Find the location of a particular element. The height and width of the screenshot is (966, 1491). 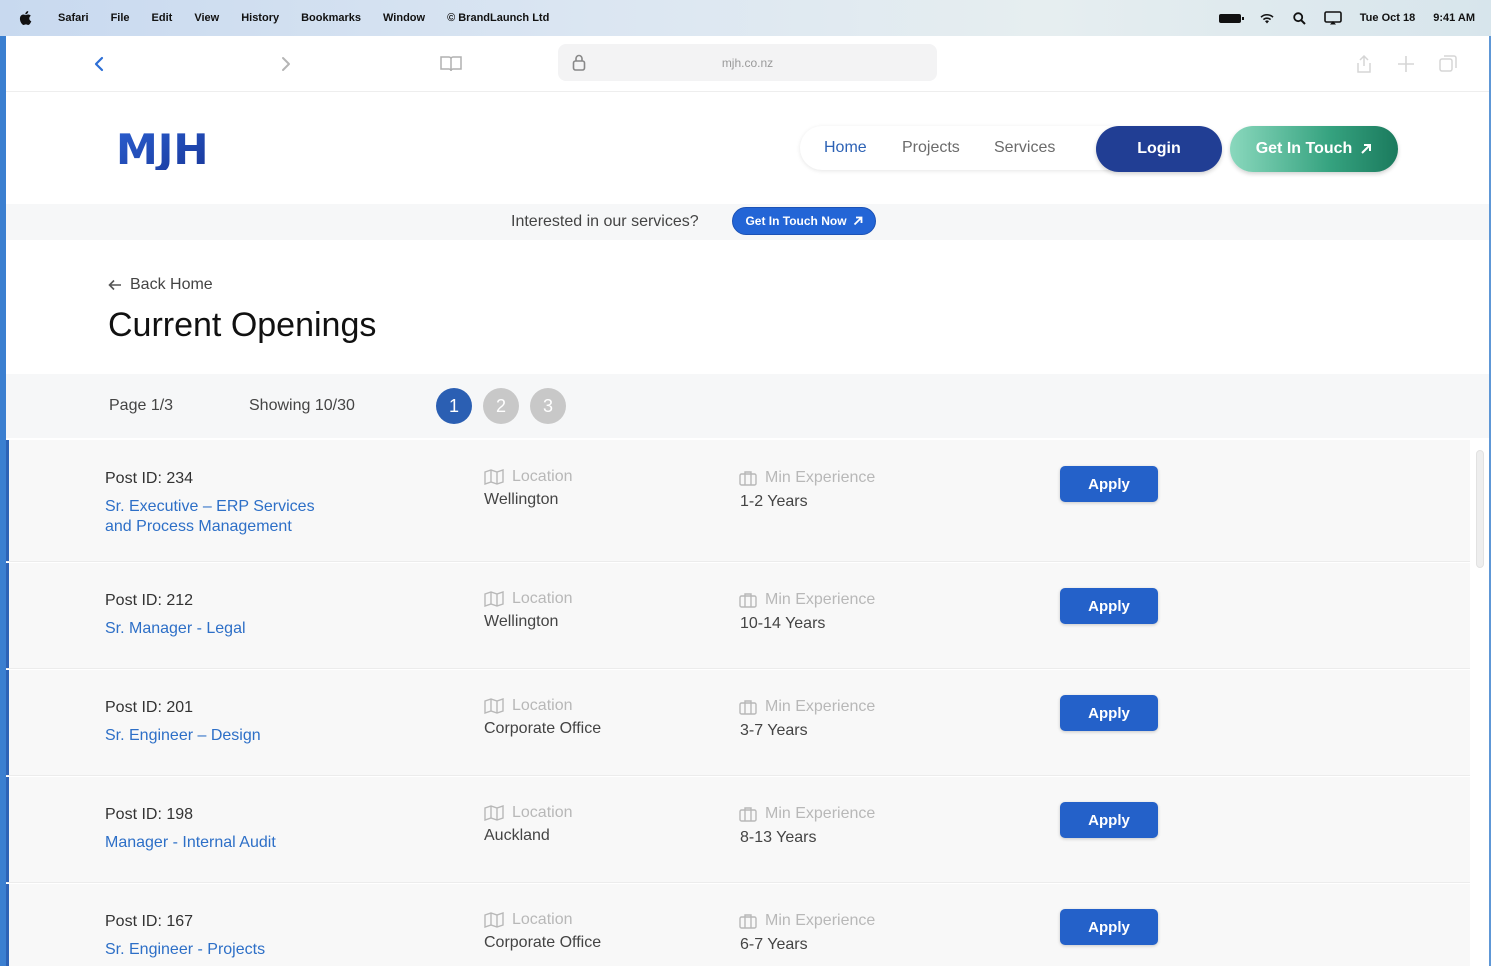

menu-history: History is located at coordinates (260, 18).